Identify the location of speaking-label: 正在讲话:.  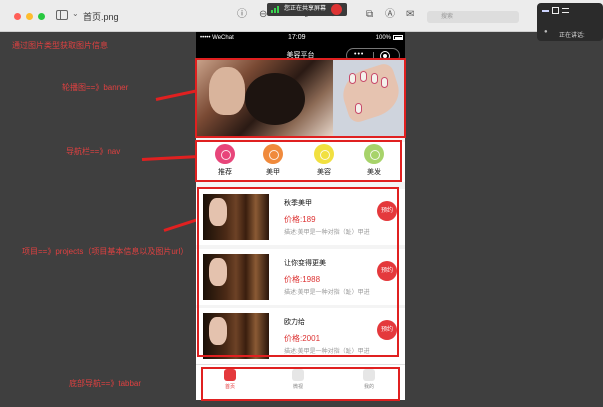
(572, 36).